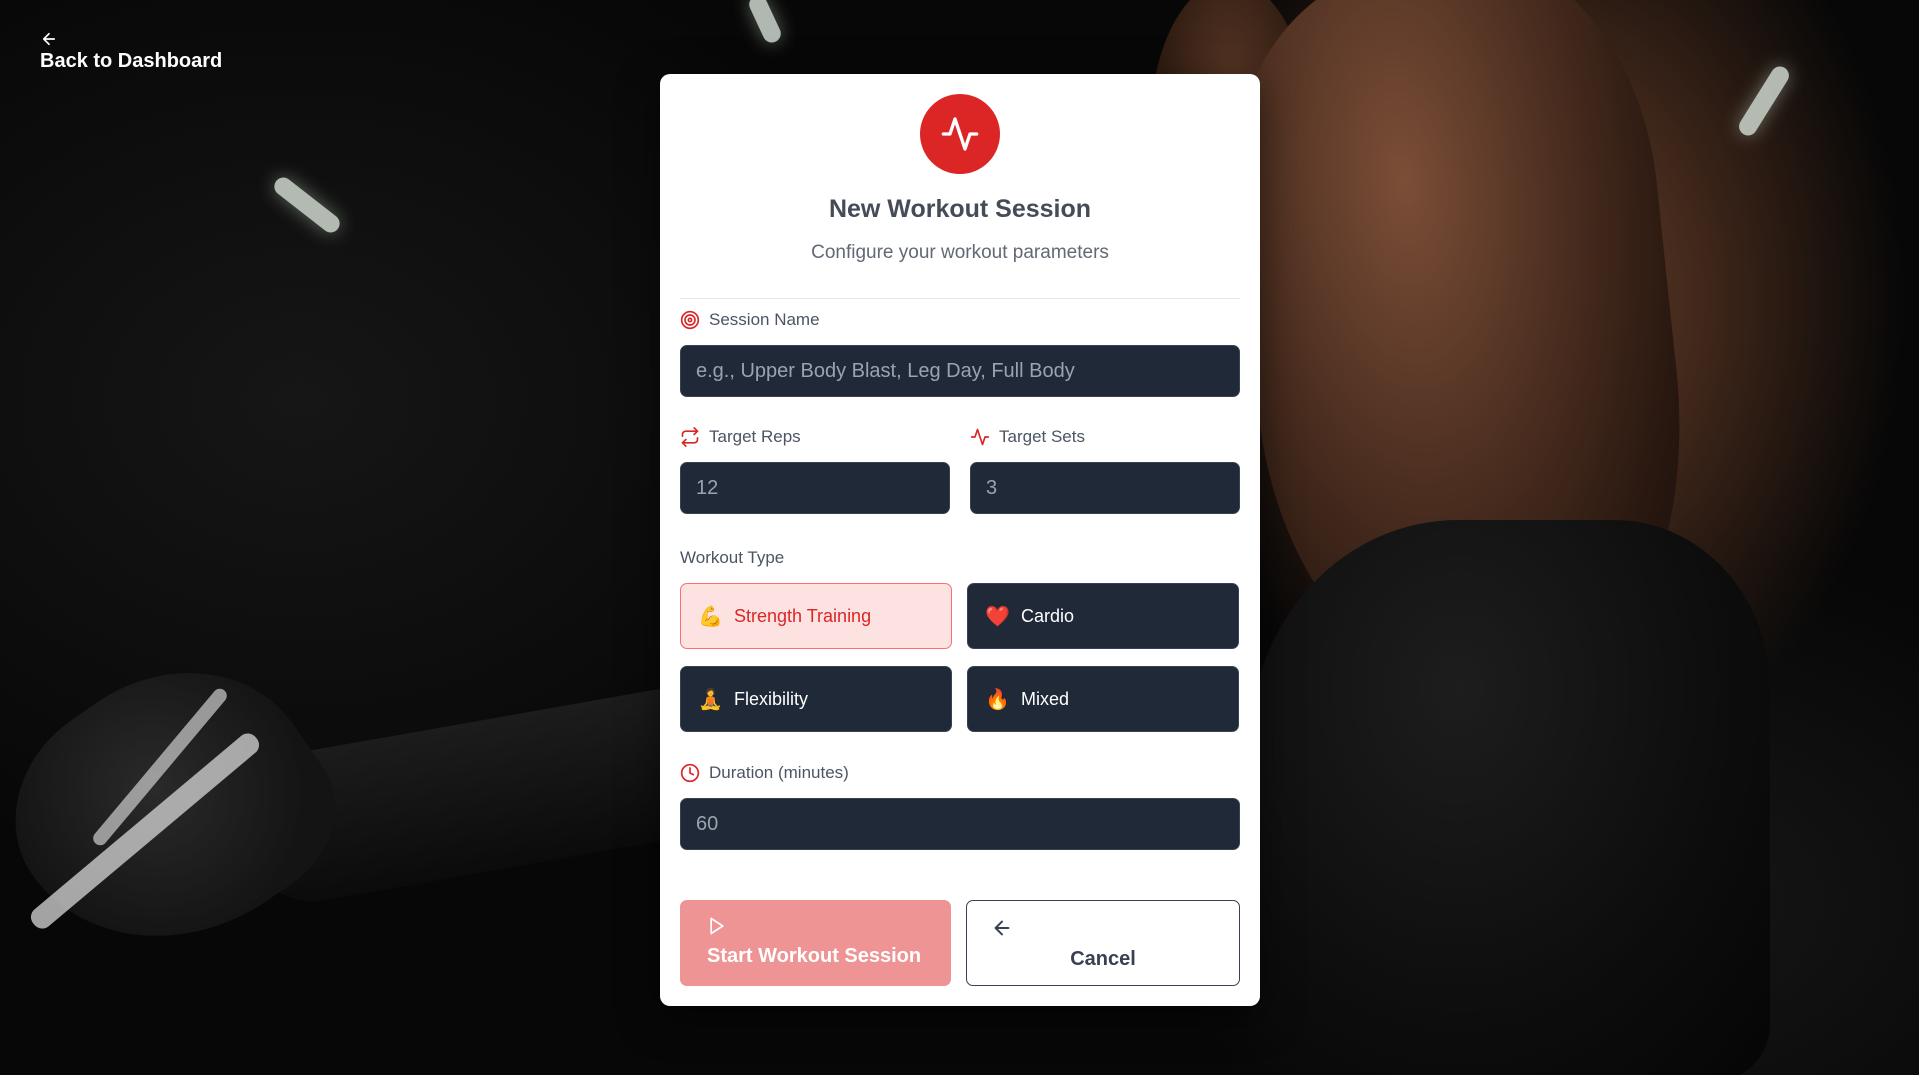 This screenshot has height=1075, width=1919. Describe the element at coordinates (980, 437) in the screenshot. I see `activity-icon` at that location.